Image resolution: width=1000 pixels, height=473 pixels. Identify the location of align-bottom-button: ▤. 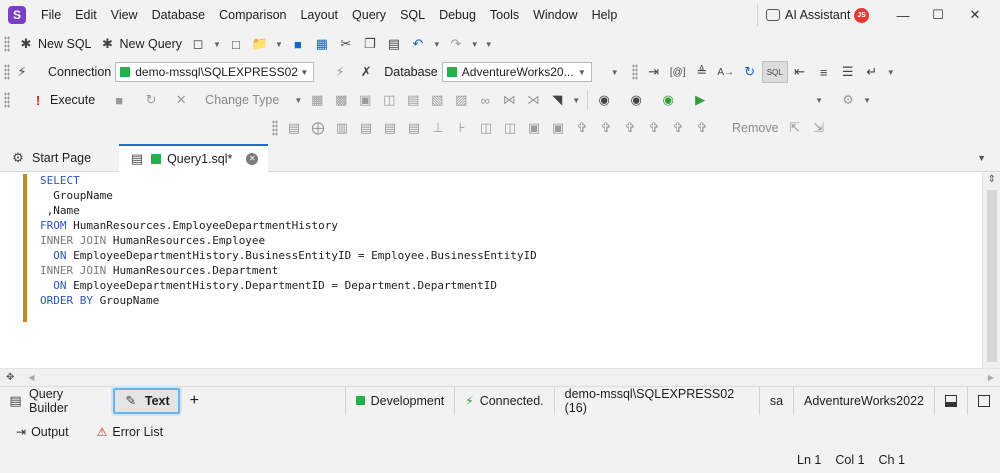
(414, 128).